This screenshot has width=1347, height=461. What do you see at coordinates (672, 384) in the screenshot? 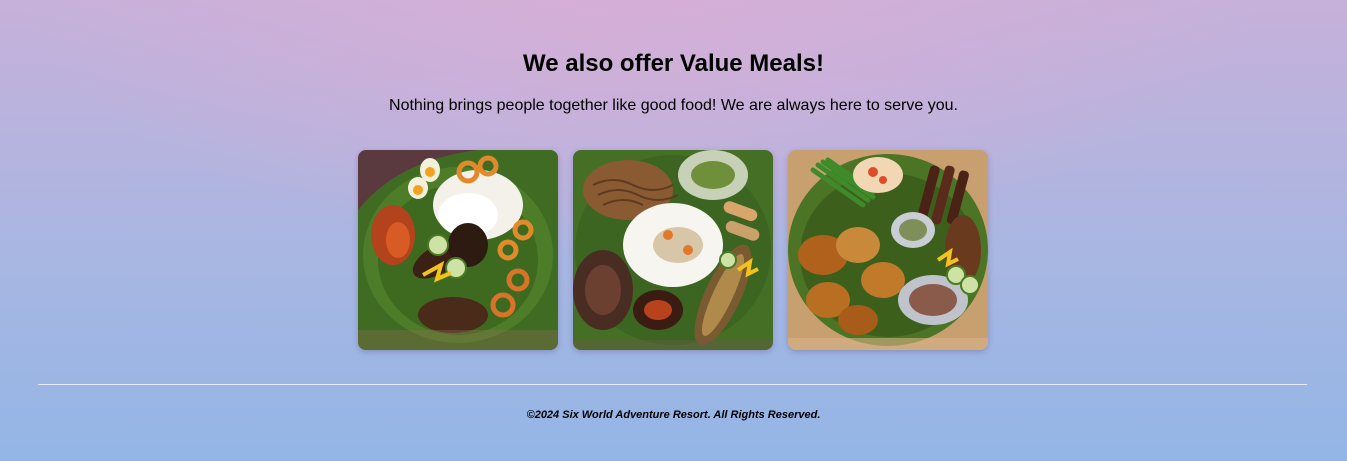
I see `footer-divider` at bounding box center [672, 384].